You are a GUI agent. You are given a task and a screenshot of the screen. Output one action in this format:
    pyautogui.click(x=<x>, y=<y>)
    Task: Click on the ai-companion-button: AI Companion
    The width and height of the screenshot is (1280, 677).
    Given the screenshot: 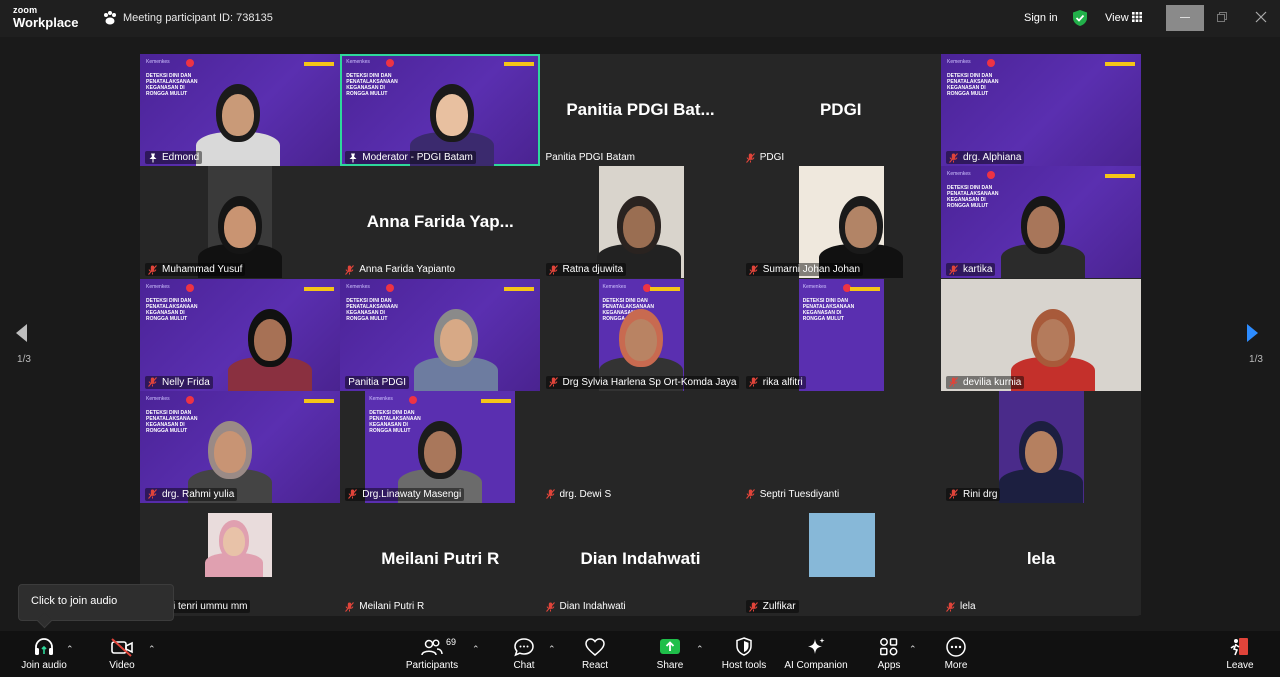 What is the action you would take?
    pyautogui.click(x=816, y=654)
    